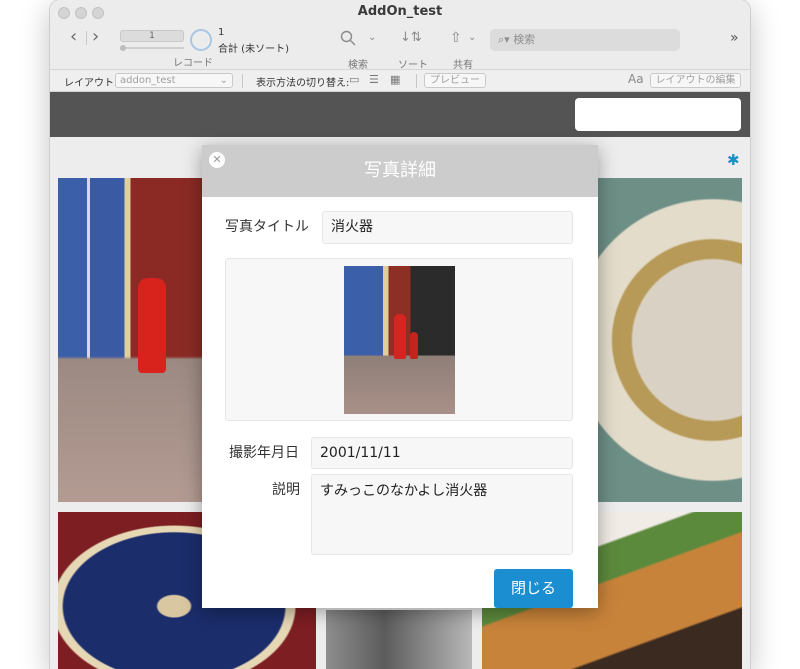 This screenshot has height=669, width=800. Describe the element at coordinates (733, 160) in the screenshot. I see `gear-icon: ✱` at that location.